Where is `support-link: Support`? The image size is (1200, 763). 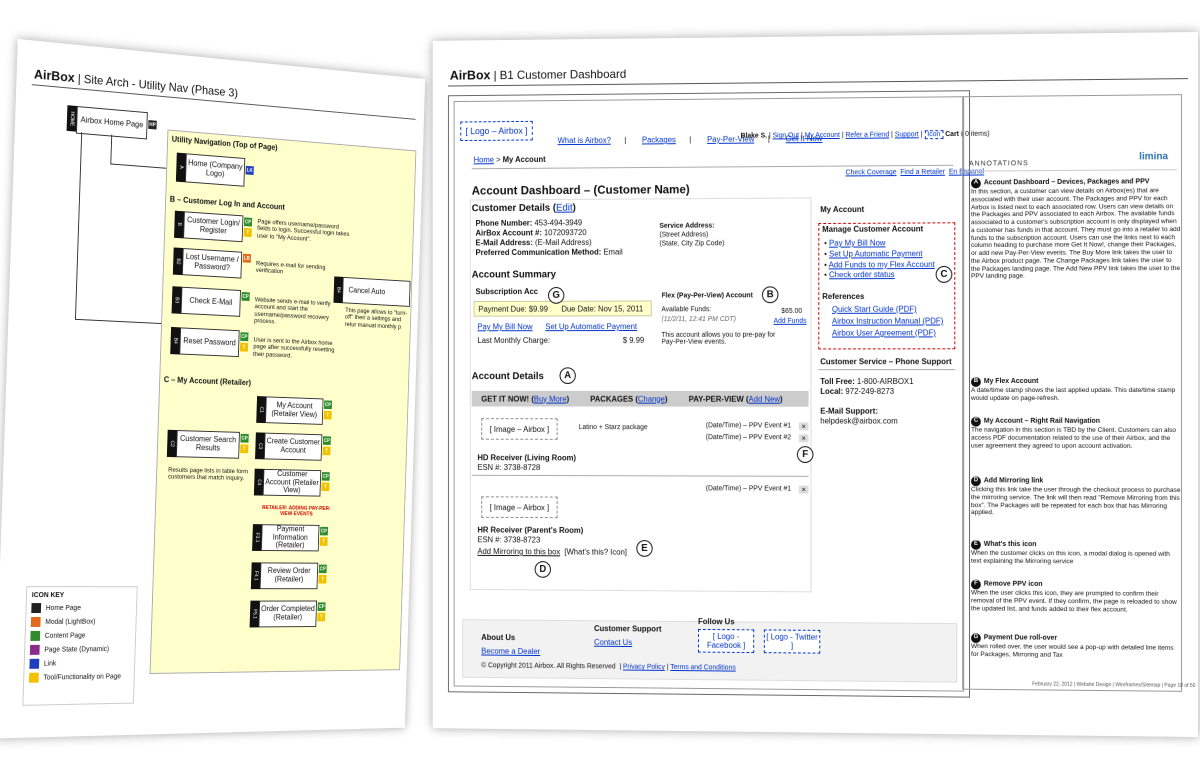 support-link: Support is located at coordinates (907, 134).